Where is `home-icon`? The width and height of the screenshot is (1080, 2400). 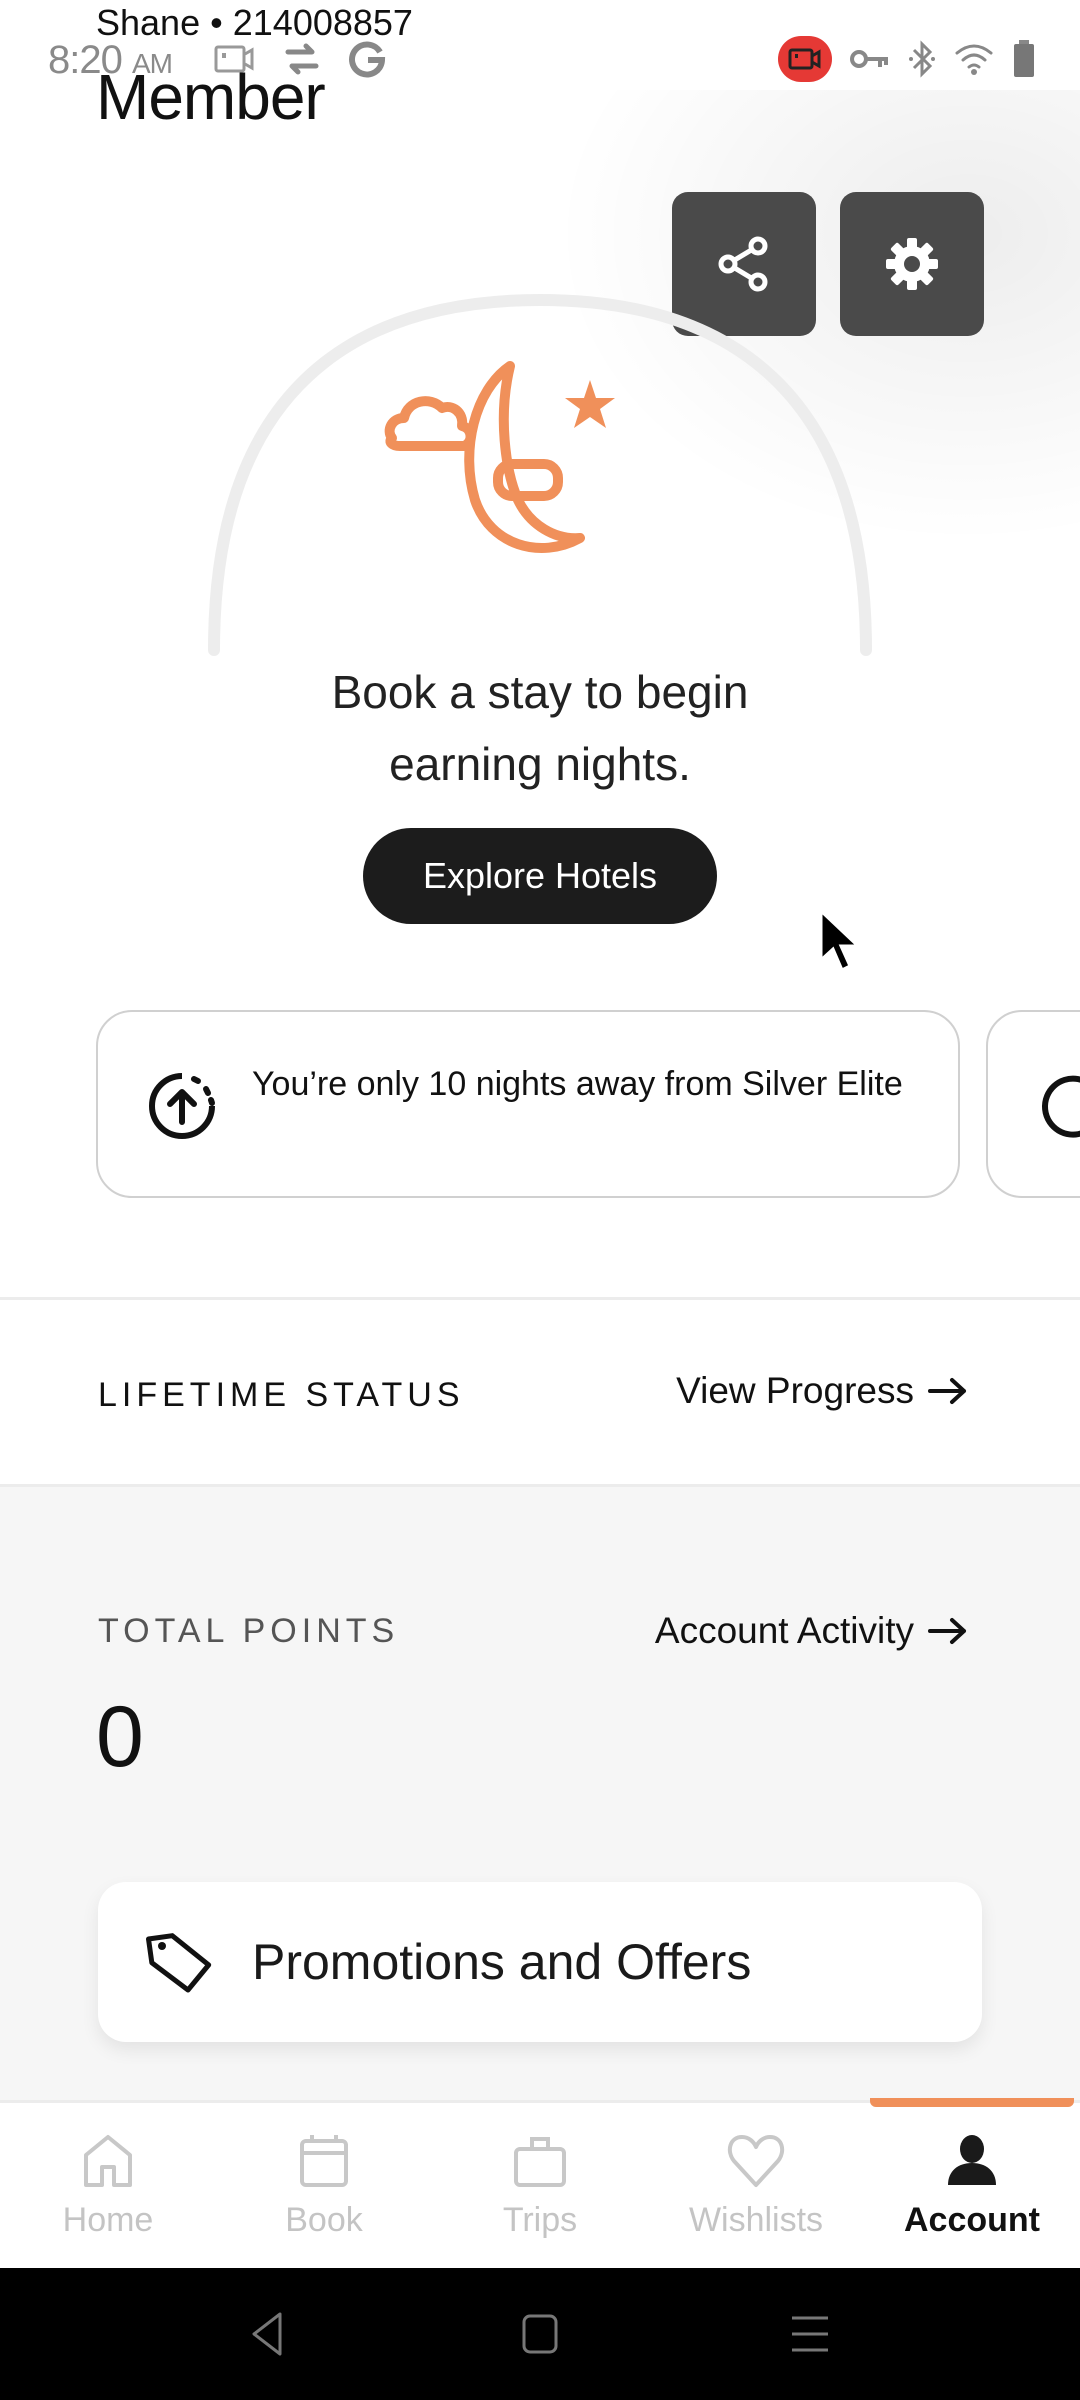
home-icon is located at coordinates (108, 2161).